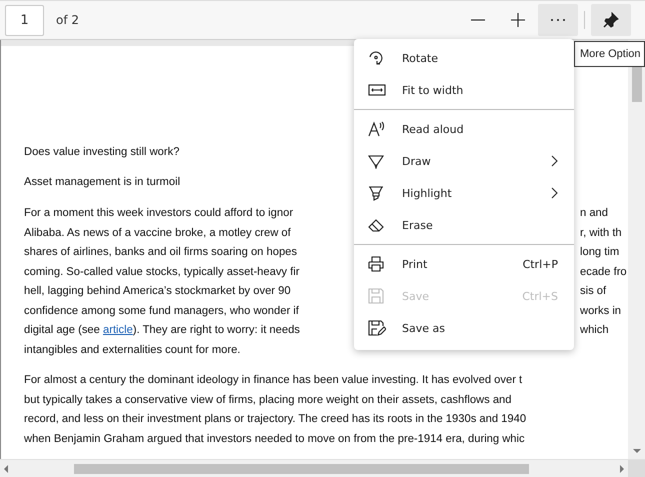 This screenshot has width=645, height=477. Describe the element at coordinates (622, 468) in the screenshot. I see `scroll-right-icon` at that location.